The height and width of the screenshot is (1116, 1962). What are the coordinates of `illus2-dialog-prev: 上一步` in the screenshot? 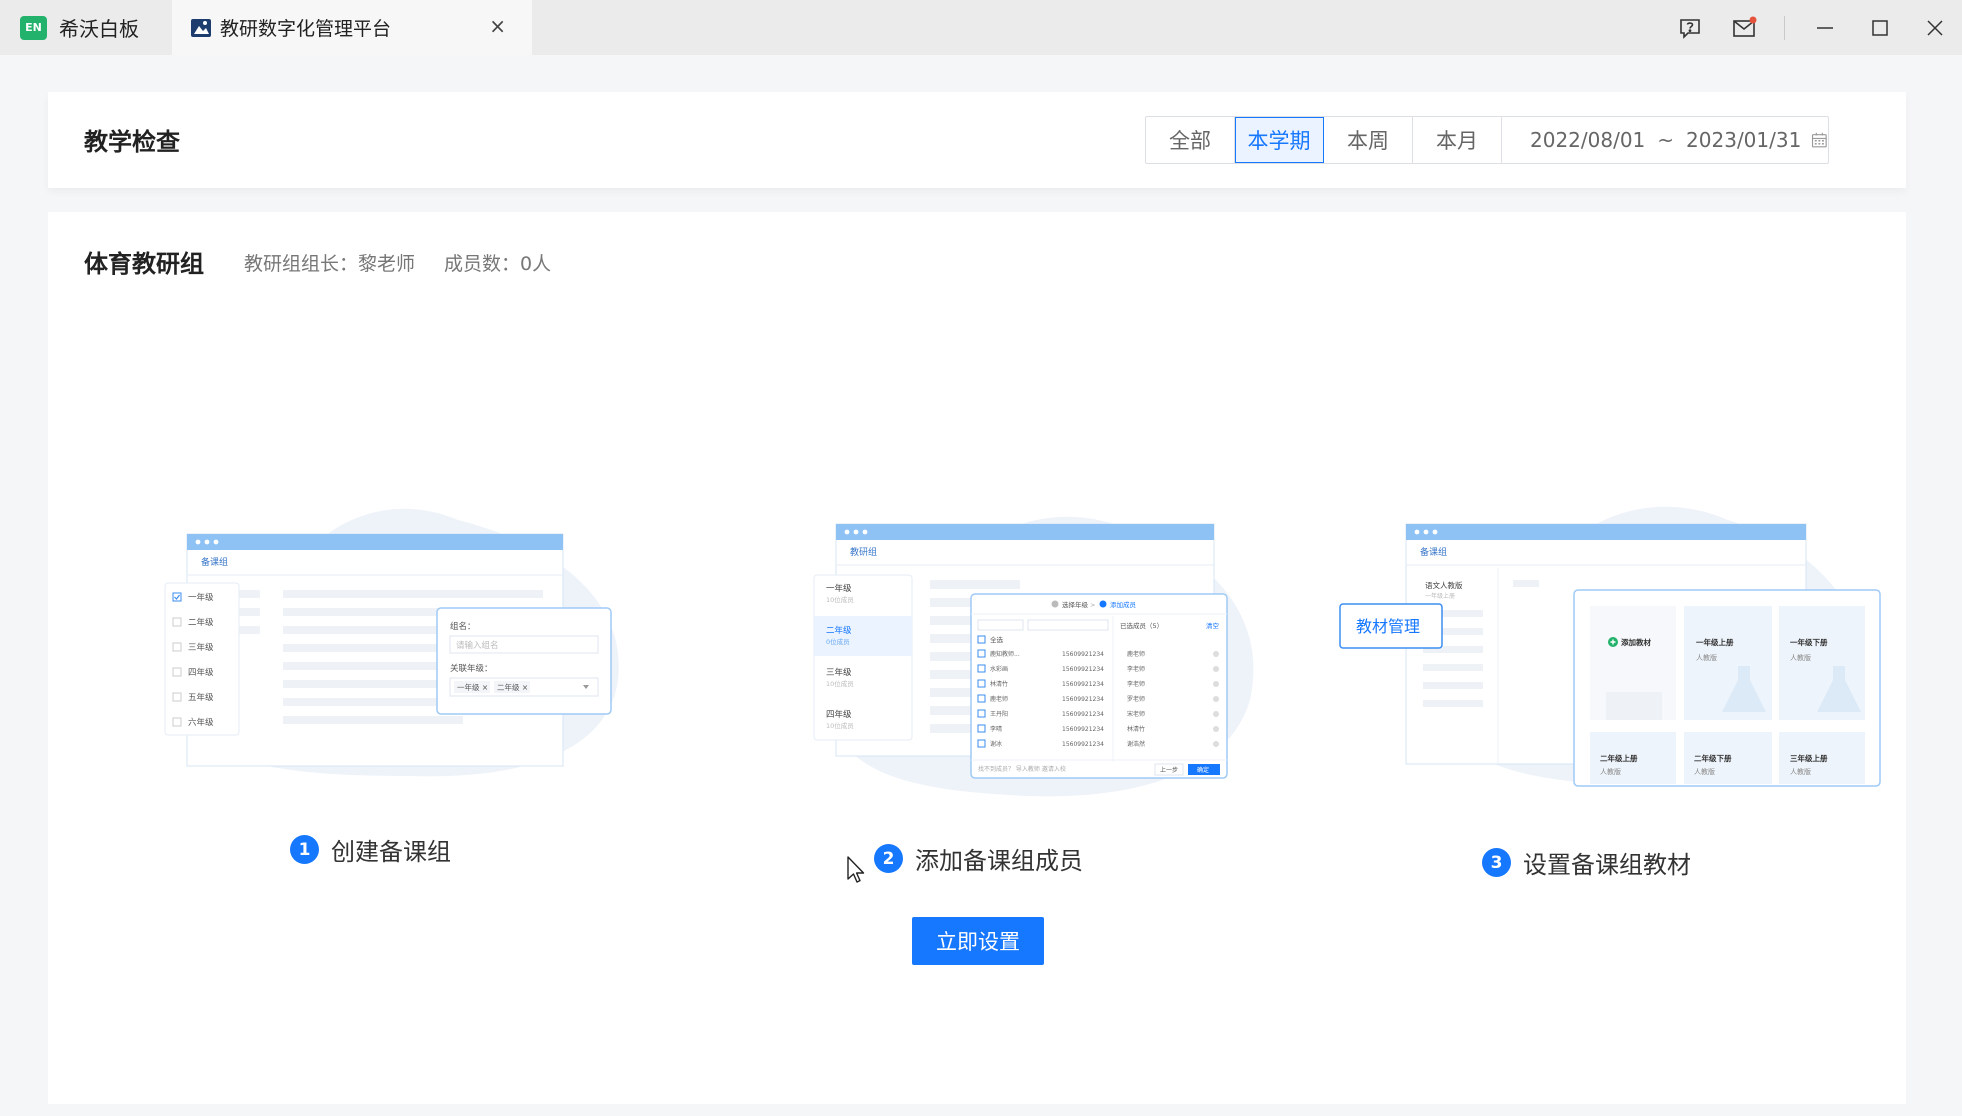 It's located at (1169, 770).